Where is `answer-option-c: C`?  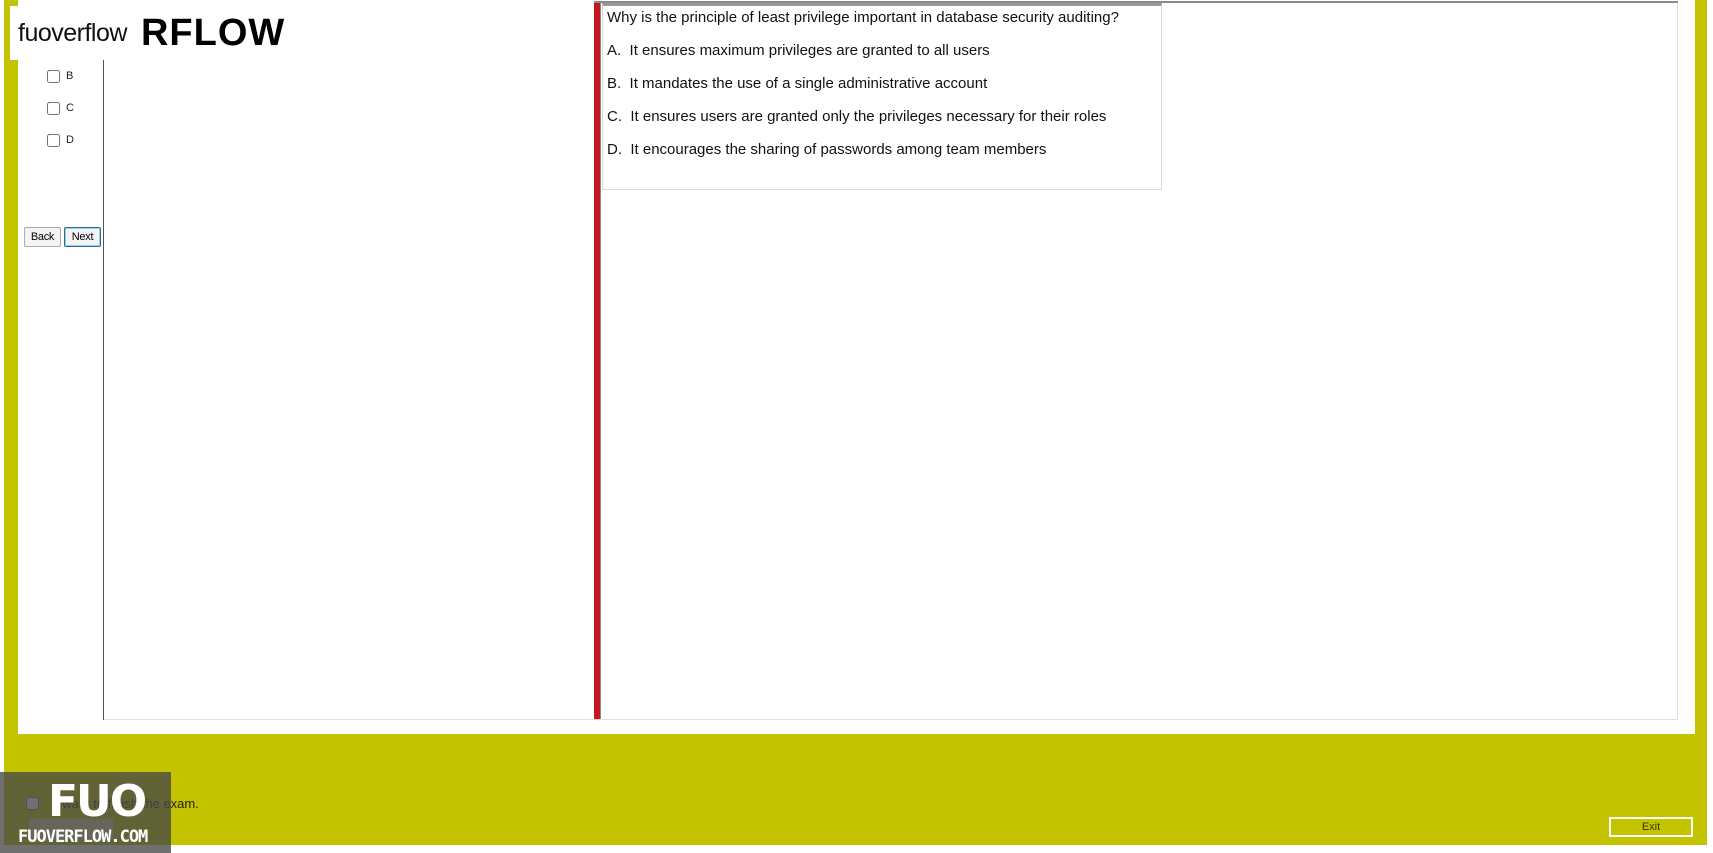 answer-option-c: C is located at coordinates (60, 108).